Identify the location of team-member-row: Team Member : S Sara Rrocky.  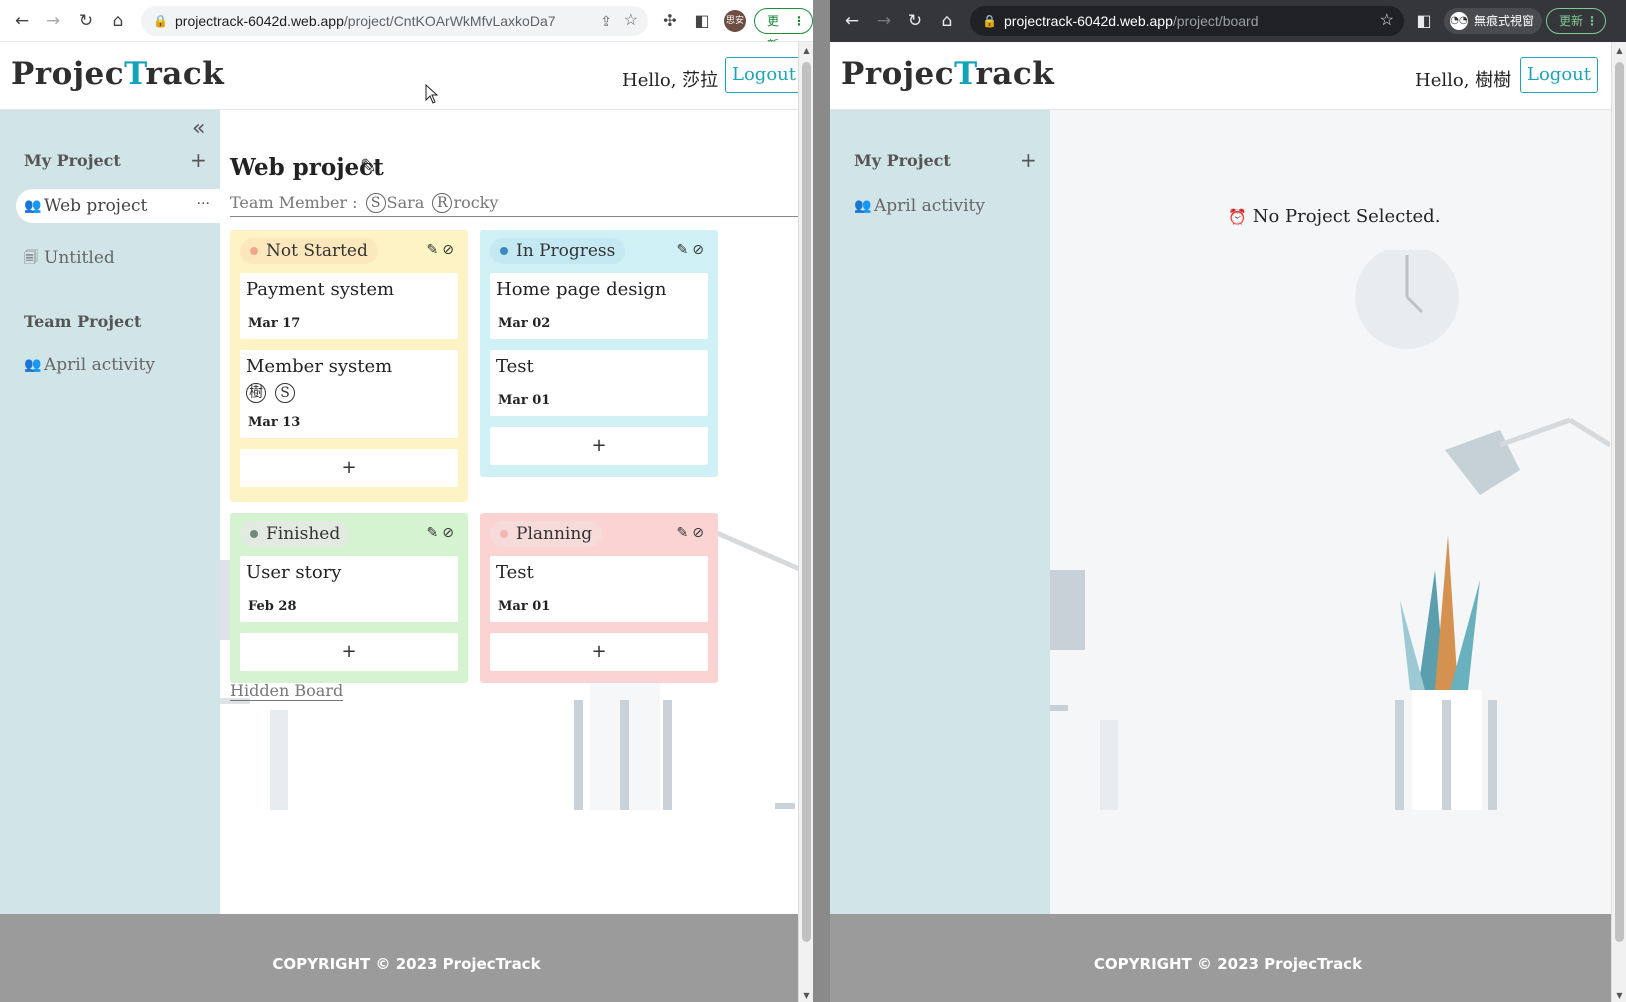
(517, 205).